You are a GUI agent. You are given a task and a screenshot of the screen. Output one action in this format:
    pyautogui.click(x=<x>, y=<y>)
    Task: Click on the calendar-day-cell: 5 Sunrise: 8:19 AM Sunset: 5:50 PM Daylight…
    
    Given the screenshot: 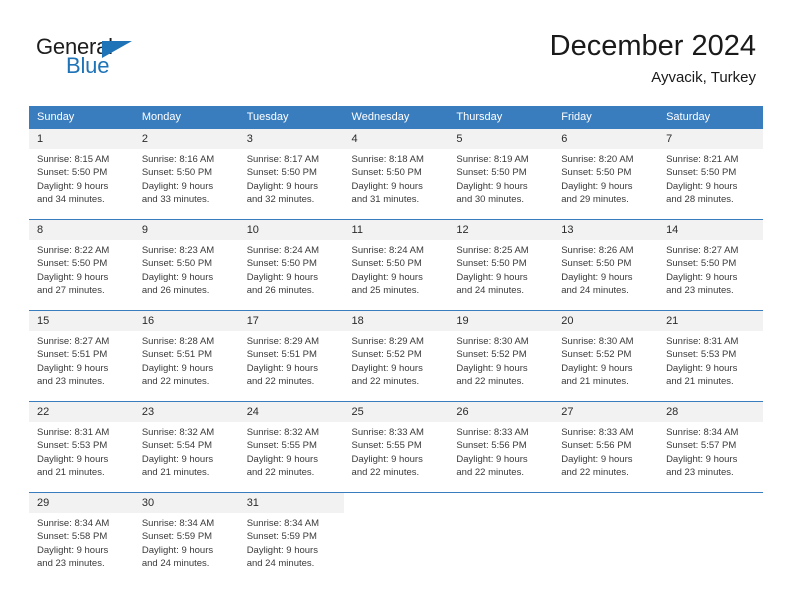 What is the action you would take?
    pyautogui.click(x=501, y=169)
    